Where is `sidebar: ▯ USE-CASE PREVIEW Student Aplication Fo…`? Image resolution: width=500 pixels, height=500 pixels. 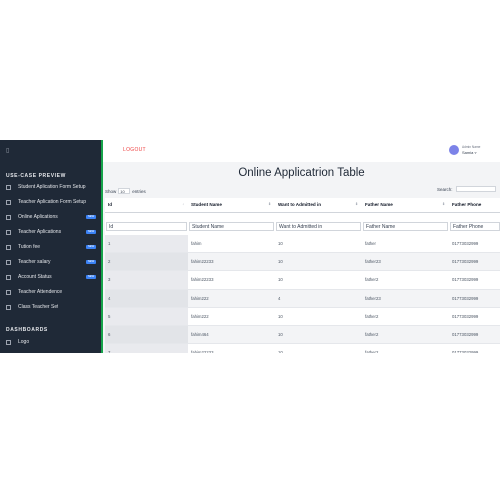
sidebar: ▯ USE-CASE PREVIEW Student Aplication Fo… is located at coordinates (51, 246).